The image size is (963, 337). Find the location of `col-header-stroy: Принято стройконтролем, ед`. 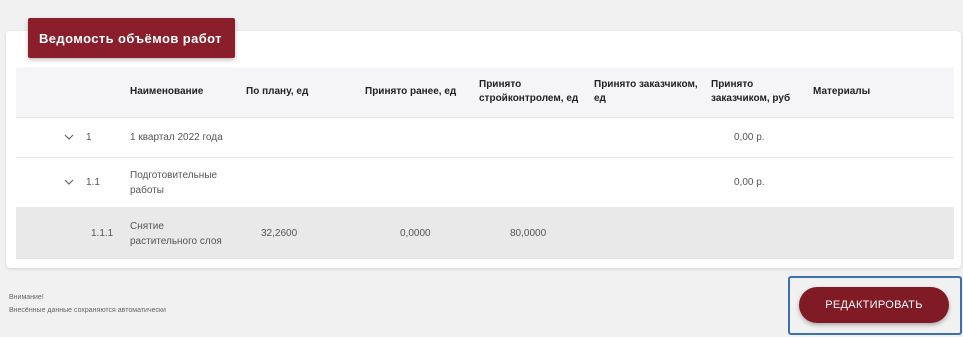

col-header-stroy: Принято стройконтролем, ед is located at coordinates (536, 92).